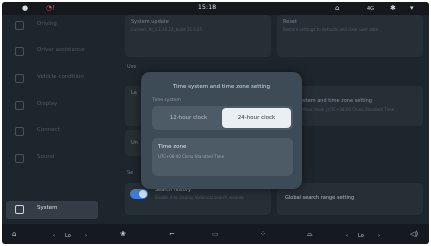 This screenshot has height=246, width=431. Describe the element at coordinates (414, 234) in the screenshot. I see `volume-icon: ◁)` at that location.